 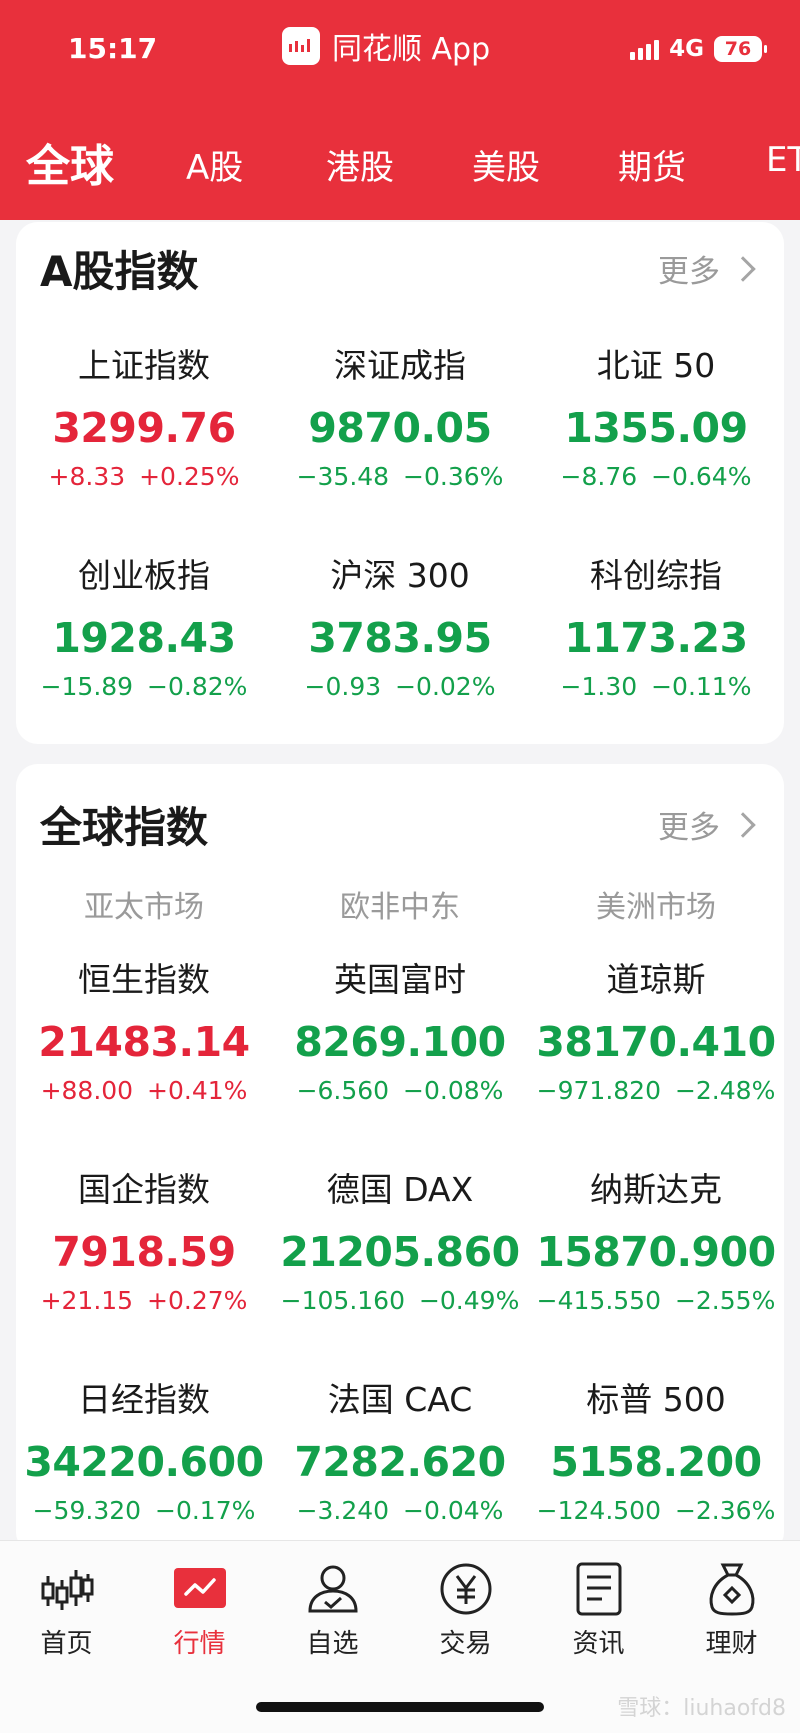 I want to click on nav-label: 交易, so click(x=465, y=1644).